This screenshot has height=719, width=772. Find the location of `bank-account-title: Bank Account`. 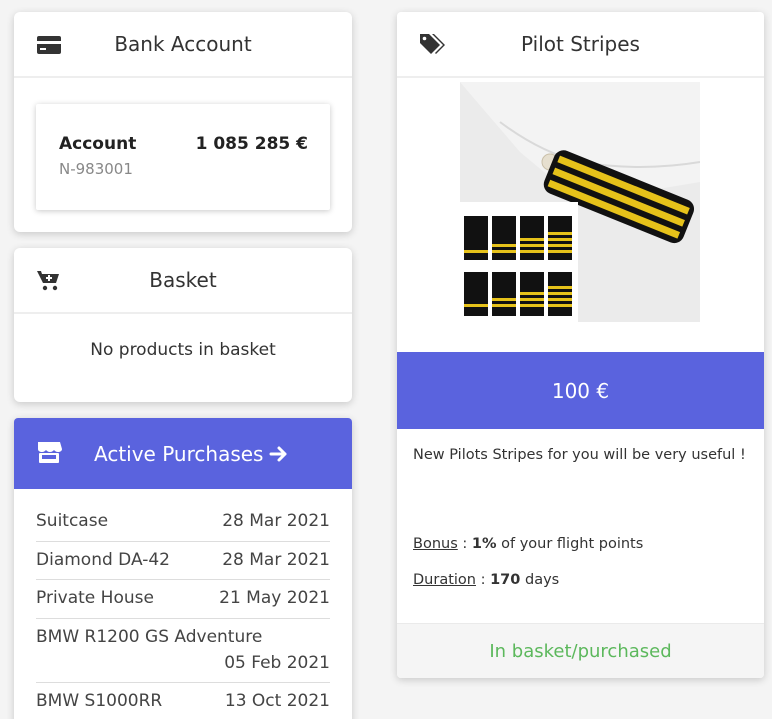

bank-account-title: Bank Account is located at coordinates (183, 44).